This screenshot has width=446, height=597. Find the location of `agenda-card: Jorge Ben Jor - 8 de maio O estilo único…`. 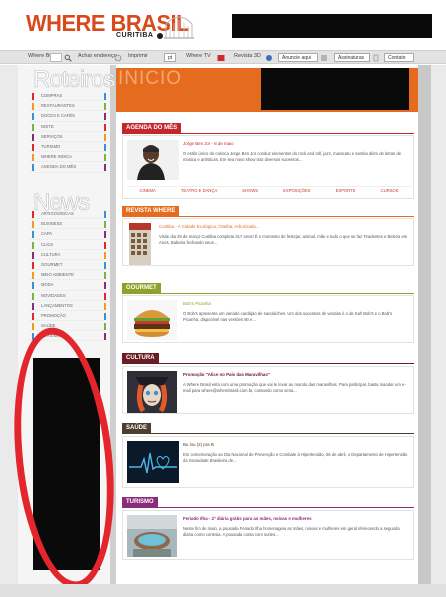

agenda-card: Jorge Ben Jor - 8 de maio O estilo único… is located at coordinates (268, 167).